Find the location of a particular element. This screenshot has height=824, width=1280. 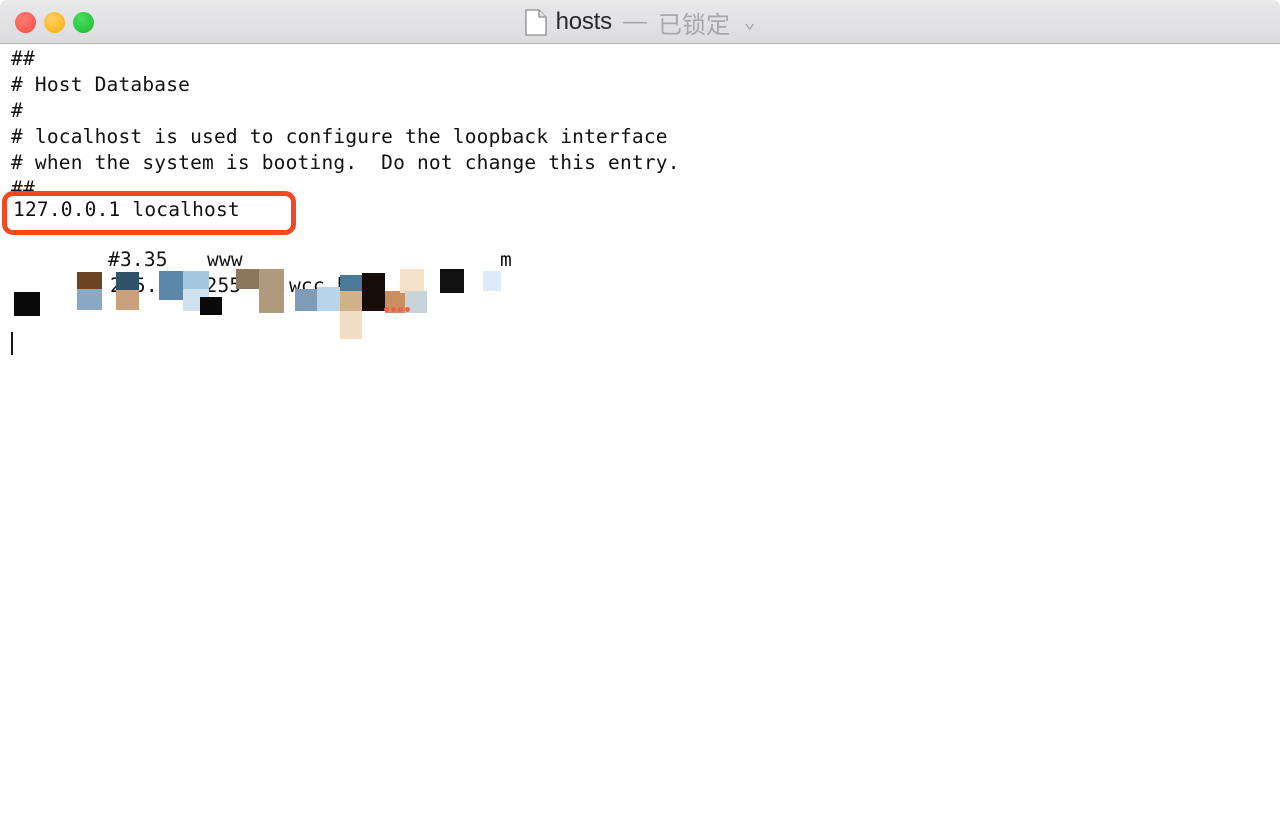

maximize-button is located at coordinates (83, 22).